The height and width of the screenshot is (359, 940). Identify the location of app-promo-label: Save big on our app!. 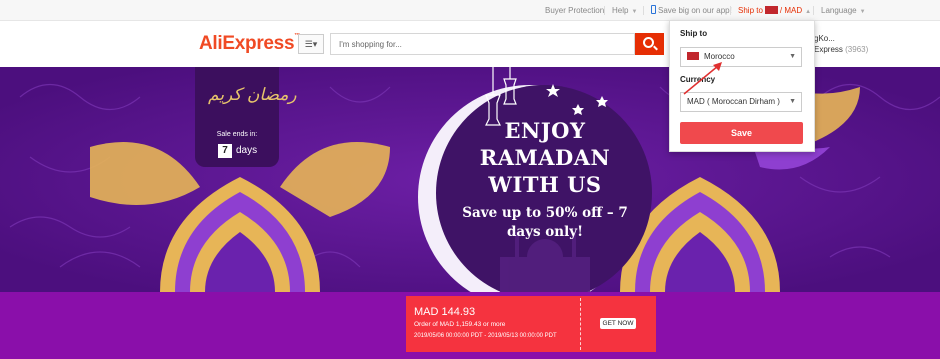
(695, 10).